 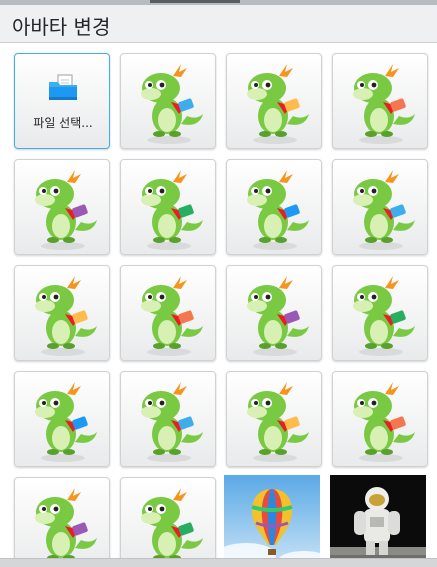 I want to click on avatar-option-konqi-science, so click(x=380, y=419).